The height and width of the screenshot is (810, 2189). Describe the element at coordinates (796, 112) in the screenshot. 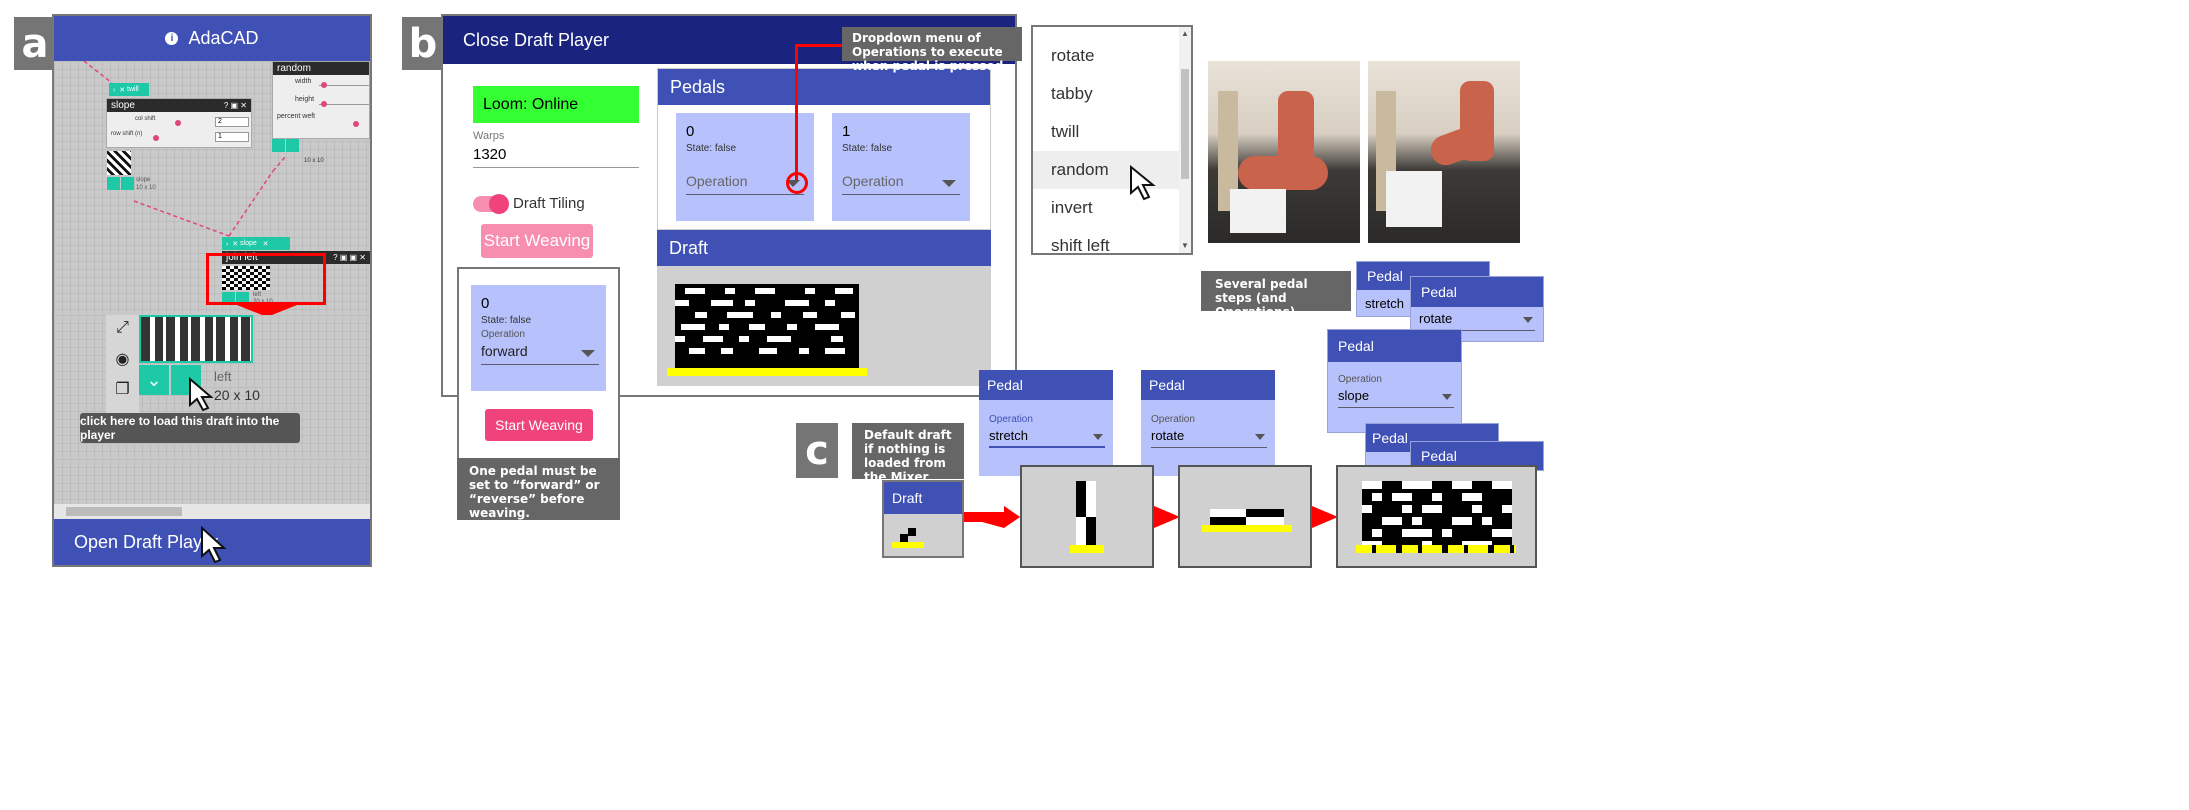

I see `callout-line` at that location.